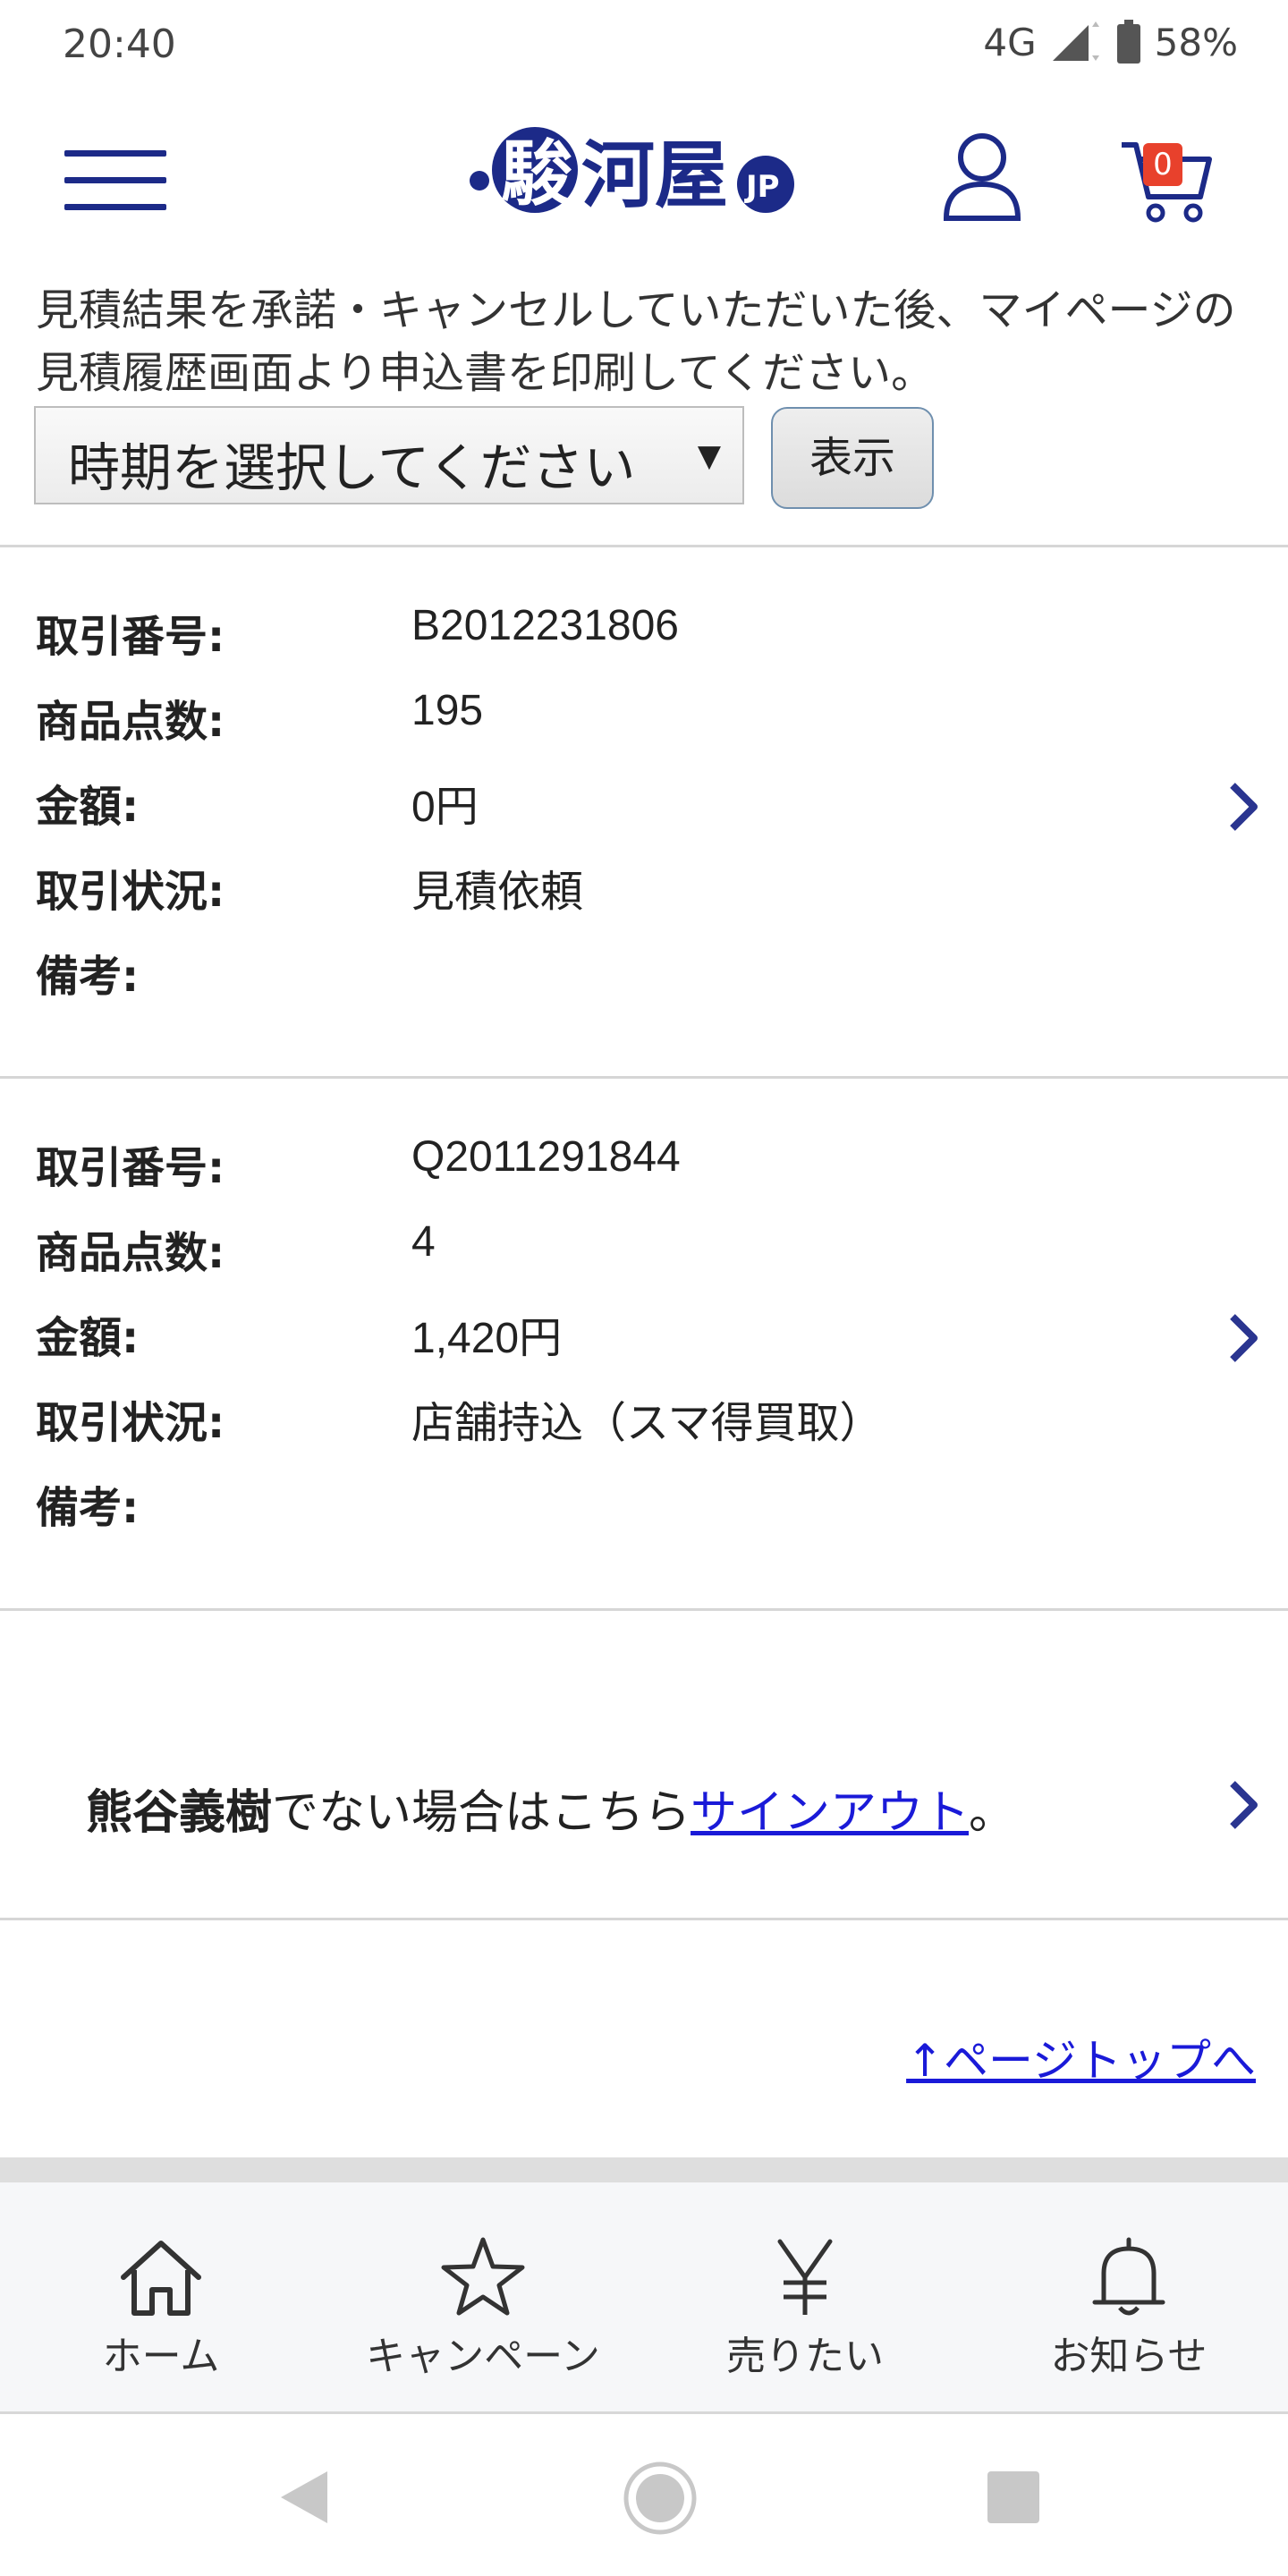  What do you see at coordinates (487, 1338) in the screenshot?
I see `txn-amount: 1,420円` at bounding box center [487, 1338].